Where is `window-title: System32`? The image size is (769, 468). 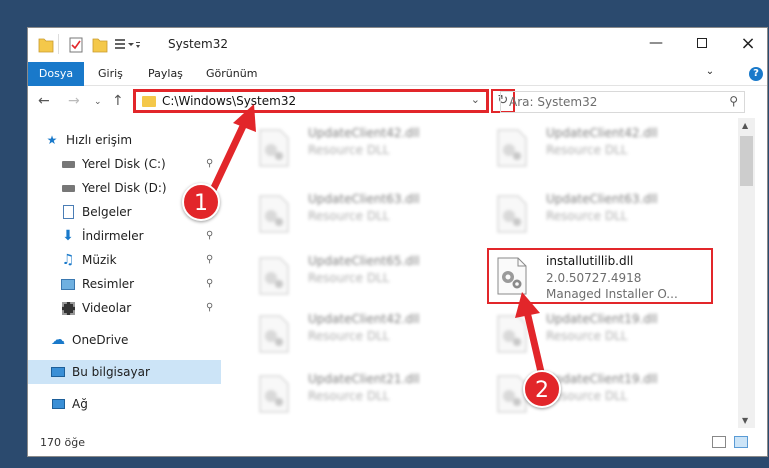
window-title: System32 is located at coordinates (198, 44).